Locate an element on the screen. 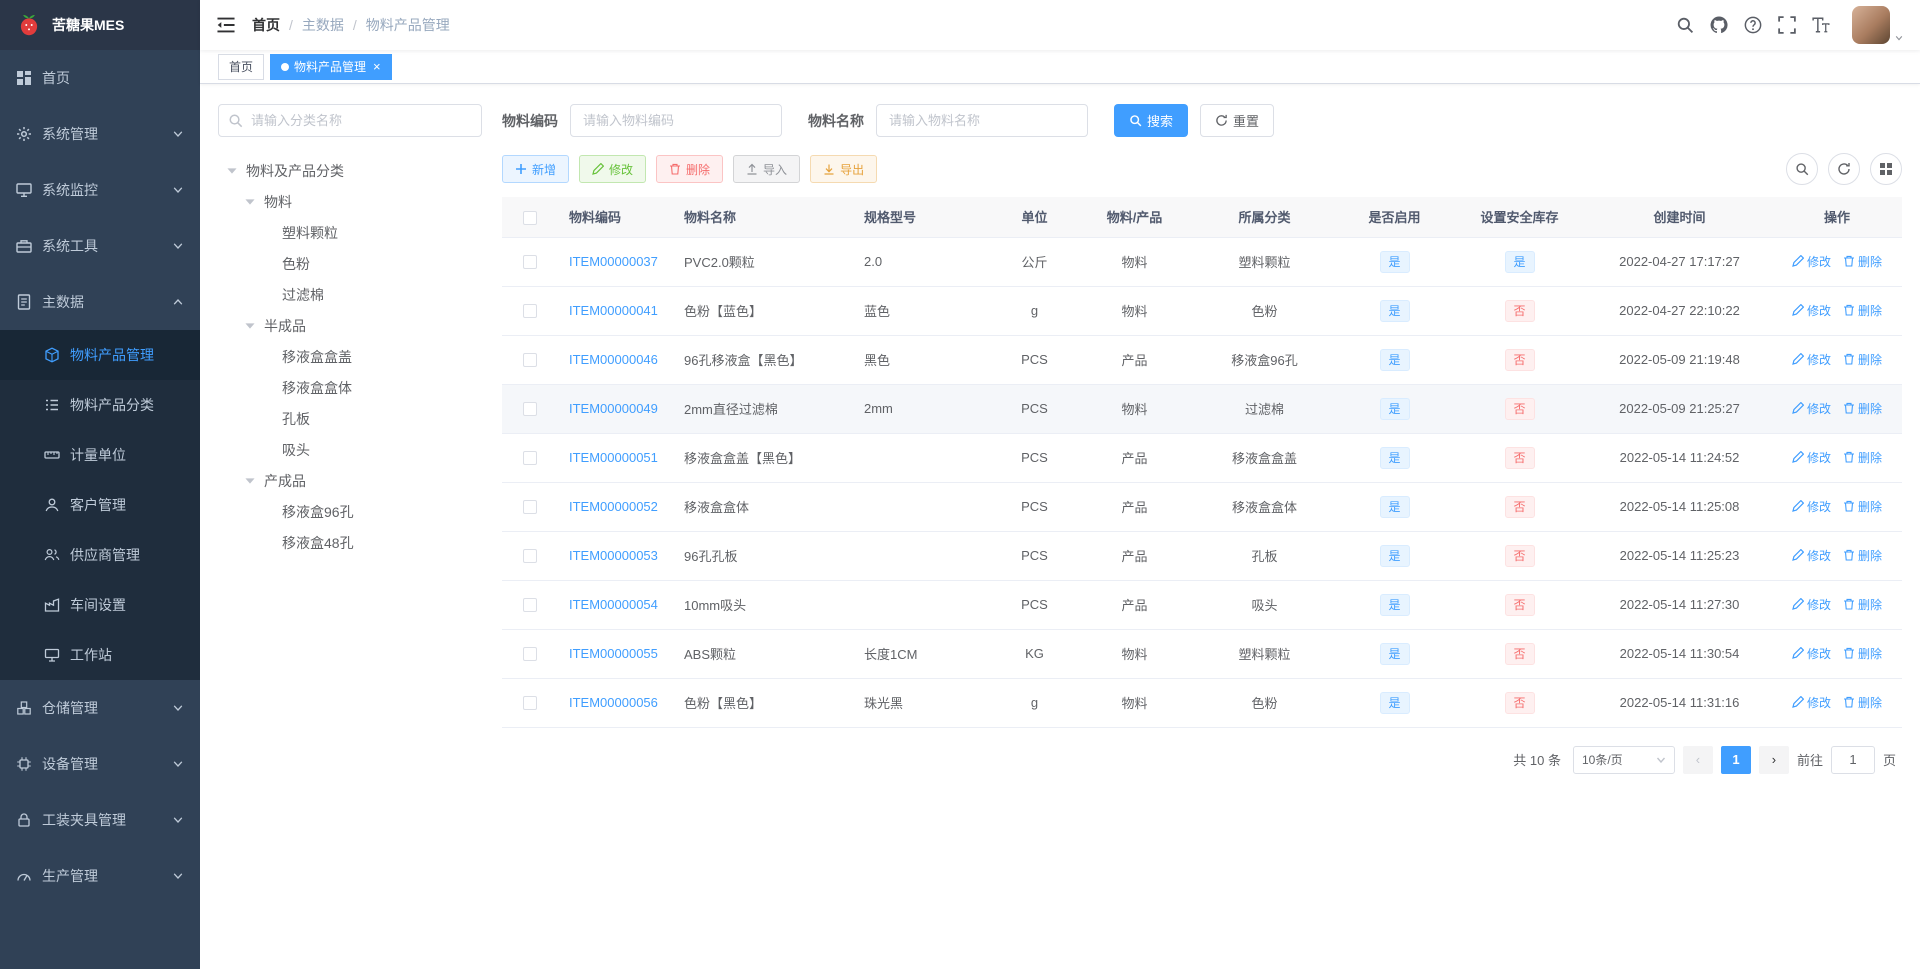 This screenshot has height=969, width=1920. toggle-search-button is located at coordinates (1802, 169).